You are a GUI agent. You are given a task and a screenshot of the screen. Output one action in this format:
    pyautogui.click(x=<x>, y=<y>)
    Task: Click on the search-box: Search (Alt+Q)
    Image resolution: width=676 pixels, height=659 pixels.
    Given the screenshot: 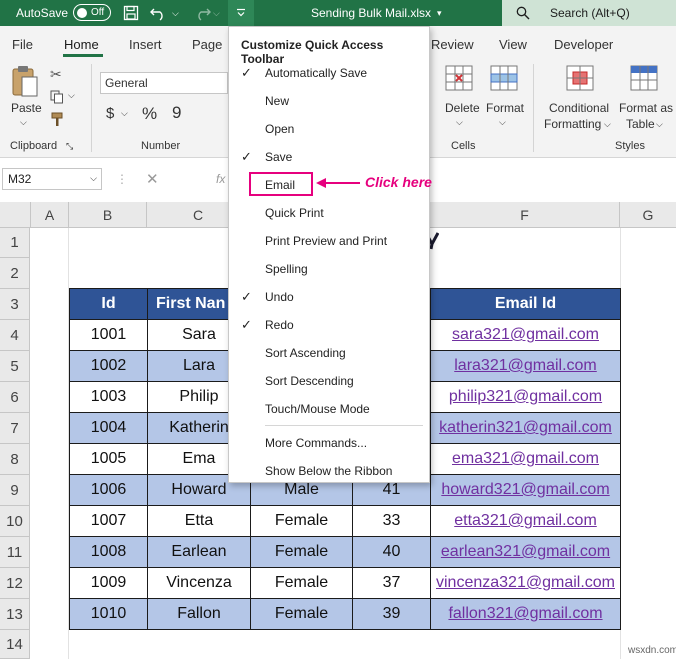 What is the action you would take?
    pyautogui.click(x=589, y=13)
    